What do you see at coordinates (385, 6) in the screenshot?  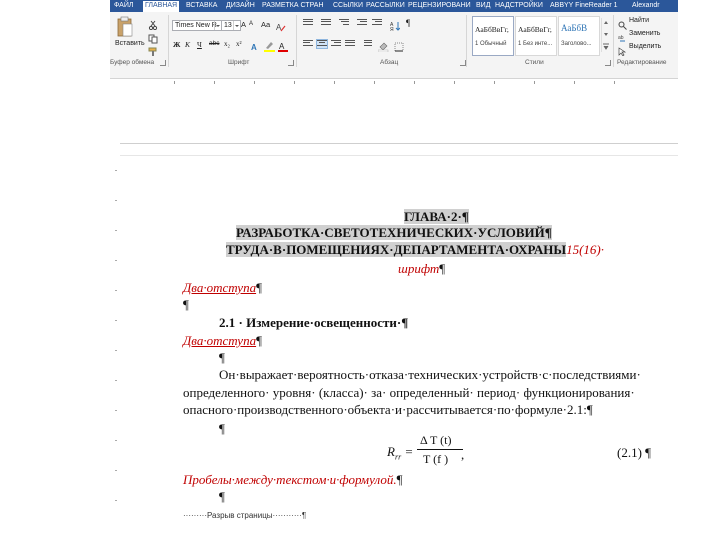 I see `tab-mailings: РАССЫЛКИ` at bounding box center [385, 6].